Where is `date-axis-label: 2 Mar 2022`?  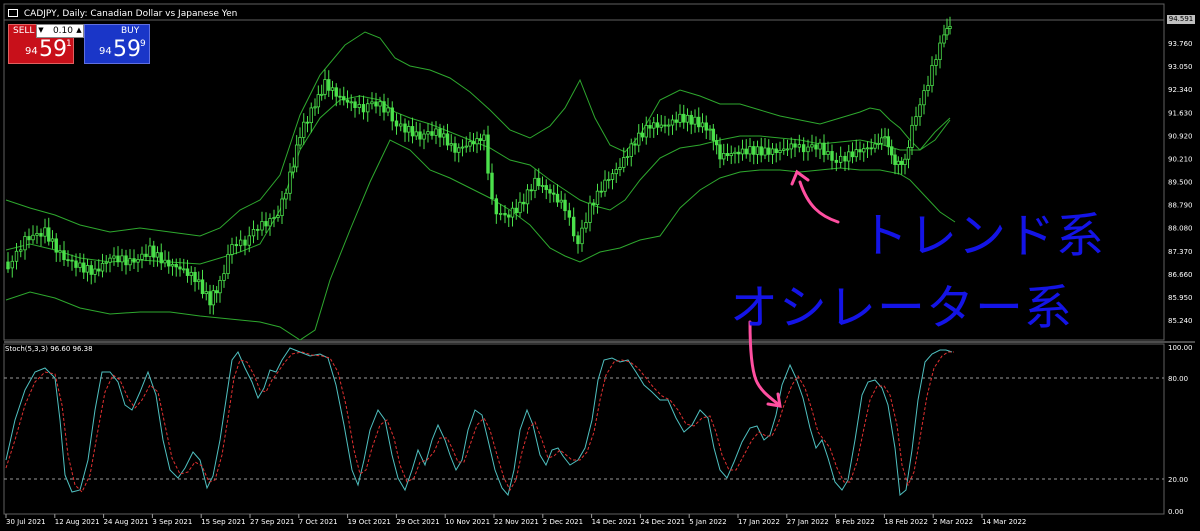
date-axis-label: 2 Mar 2022 is located at coordinates (953, 522).